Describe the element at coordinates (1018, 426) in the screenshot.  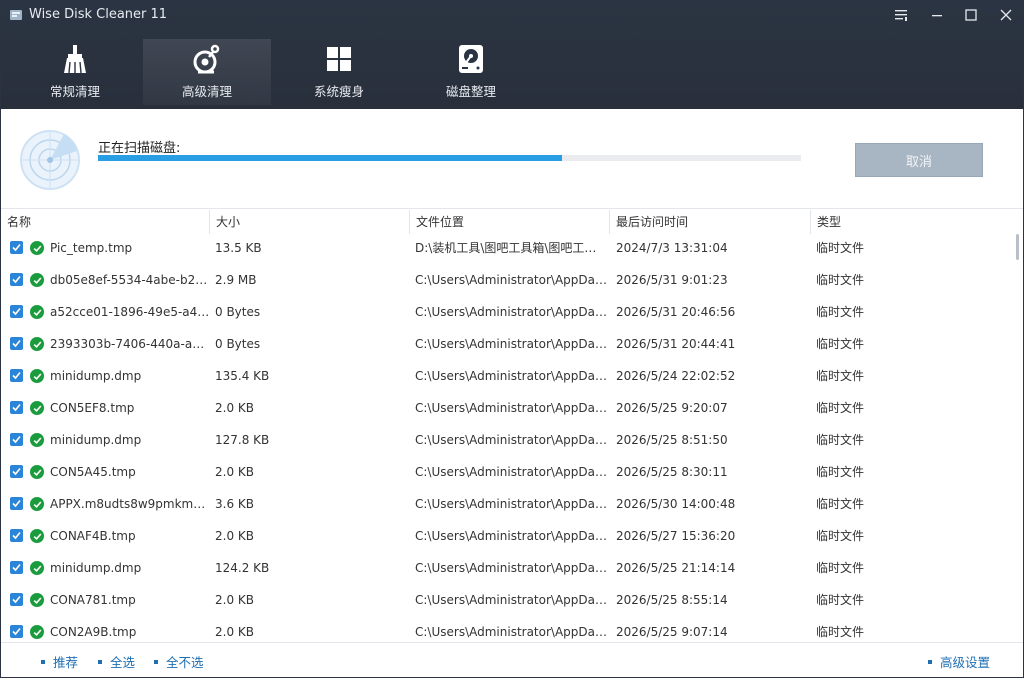
I see `scrollbar` at that location.